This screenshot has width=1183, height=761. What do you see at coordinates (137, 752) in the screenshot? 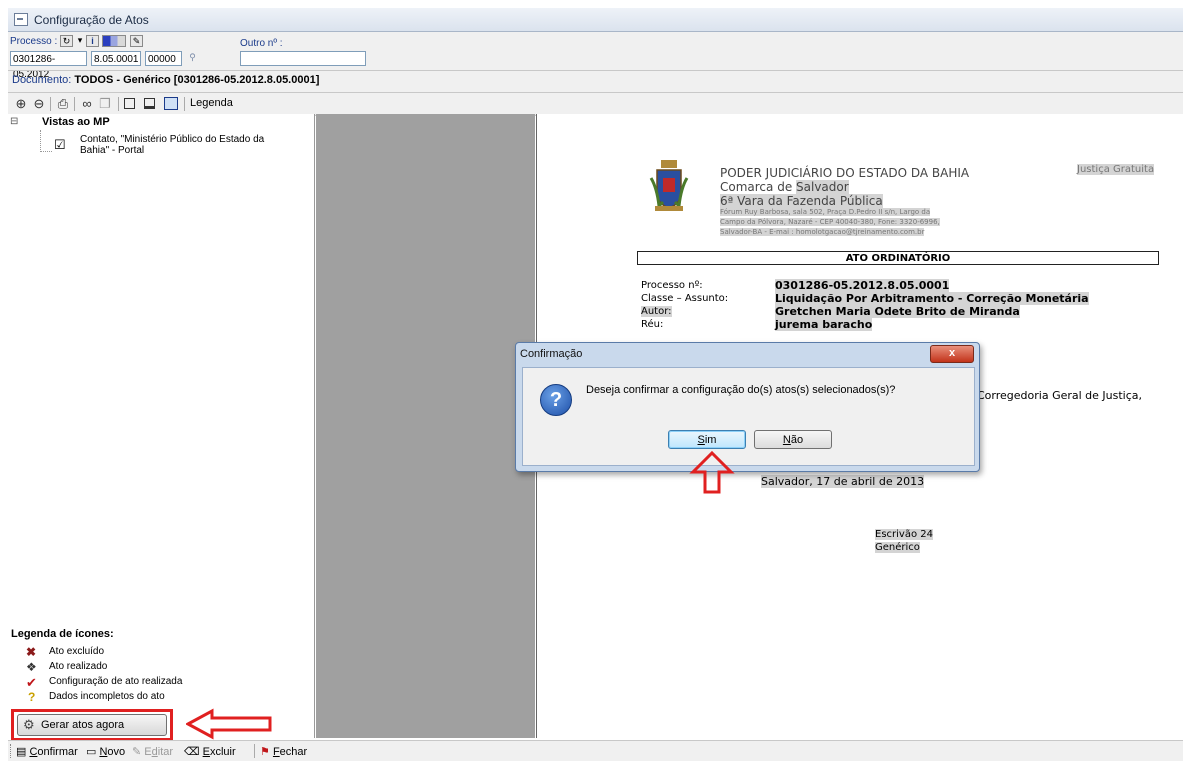
I see `edit-icon: ✎` at bounding box center [137, 752].